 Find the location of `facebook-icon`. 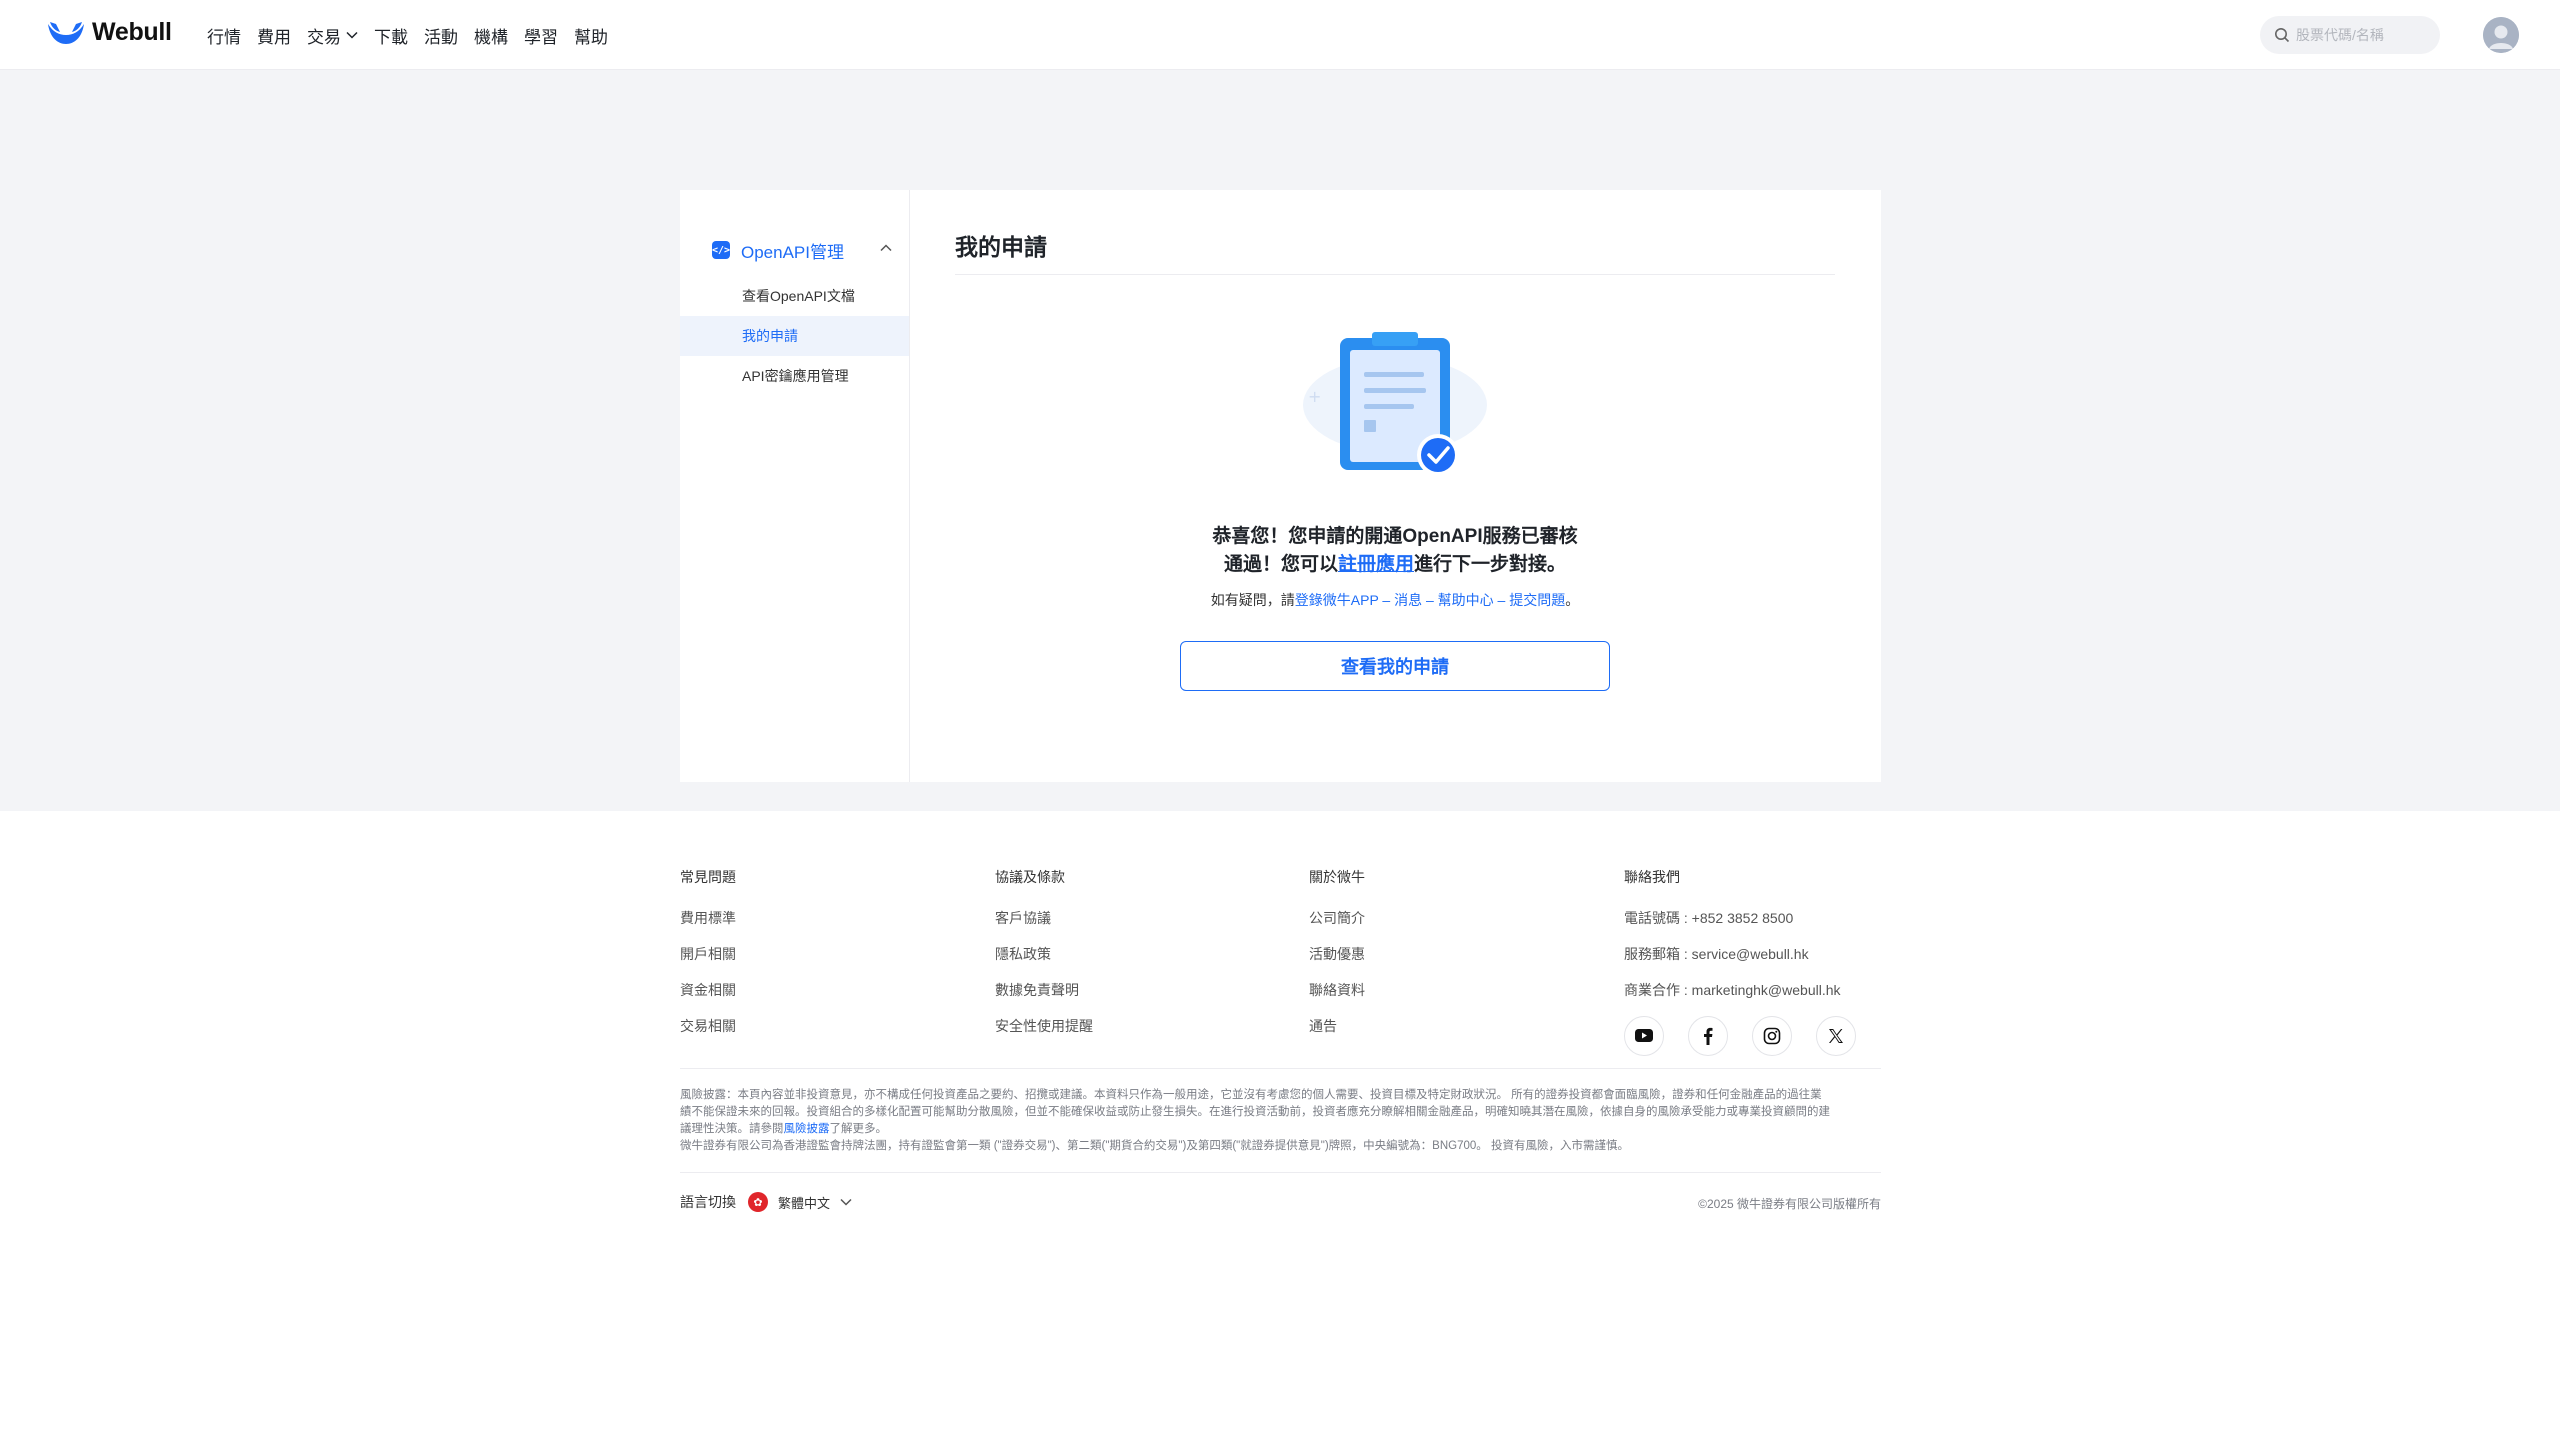

facebook-icon is located at coordinates (1708, 1036).